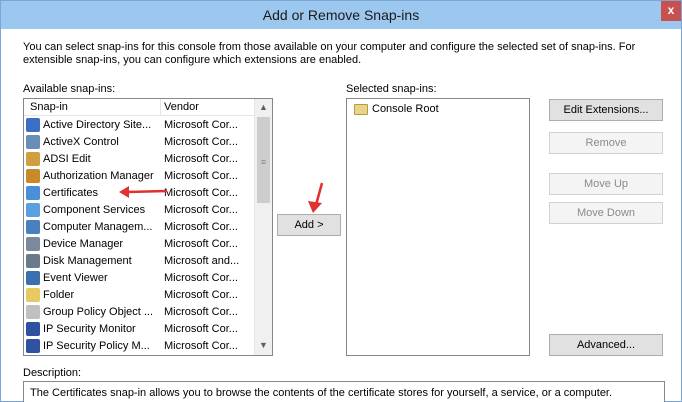 The height and width of the screenshot is (402, 682). I want to click on ip-security-policy-icon, so click(33, 346).